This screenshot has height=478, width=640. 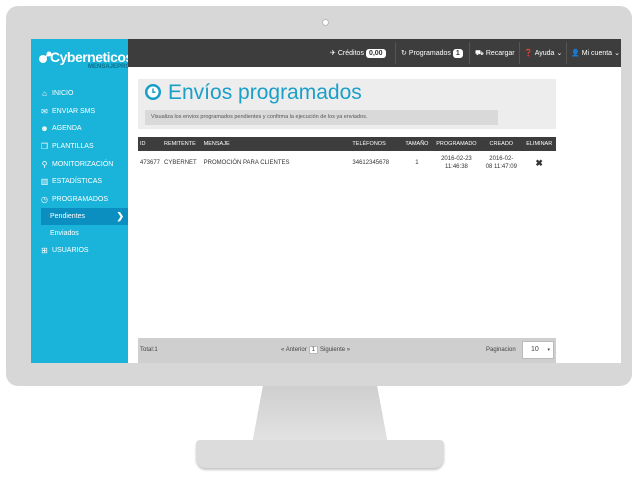 What do you see at coordinates (63, 94) in the screenshot?
I see `sidebar-item-label: Inicio` at bounding box center [63, 94].